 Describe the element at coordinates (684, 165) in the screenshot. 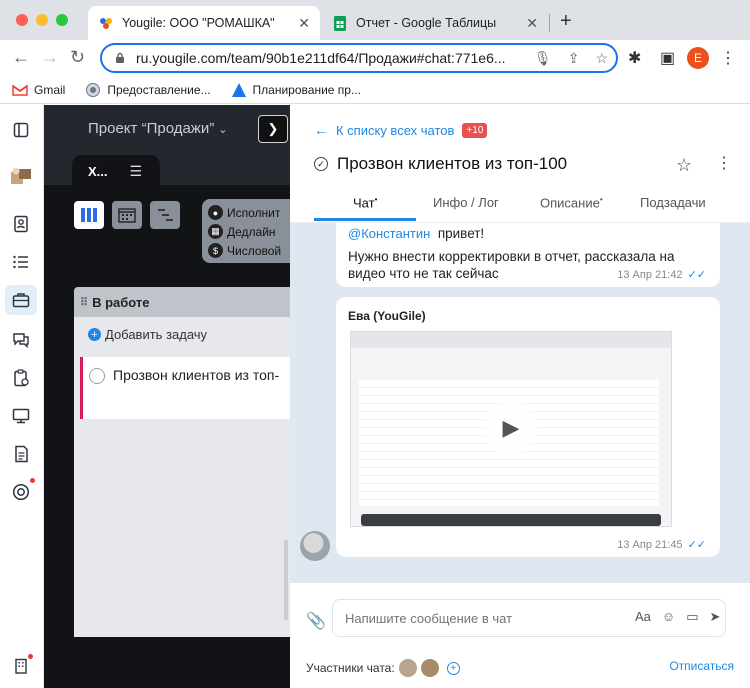

I see `star-icon: ☆` at that location.